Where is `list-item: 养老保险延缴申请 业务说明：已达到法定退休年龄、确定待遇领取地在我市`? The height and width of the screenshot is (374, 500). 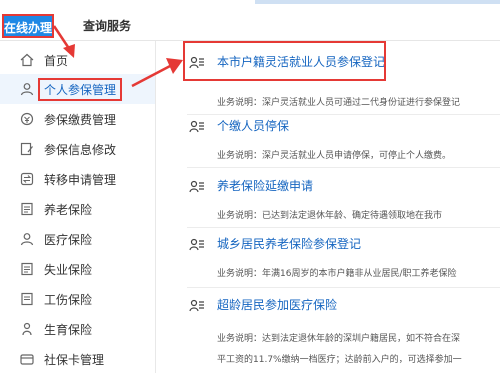
list-item: 养老保险延缴申请 业务说明：已达到法定退休年龄、确定待遇领取地在我市 is located at coordinates (343, 203).